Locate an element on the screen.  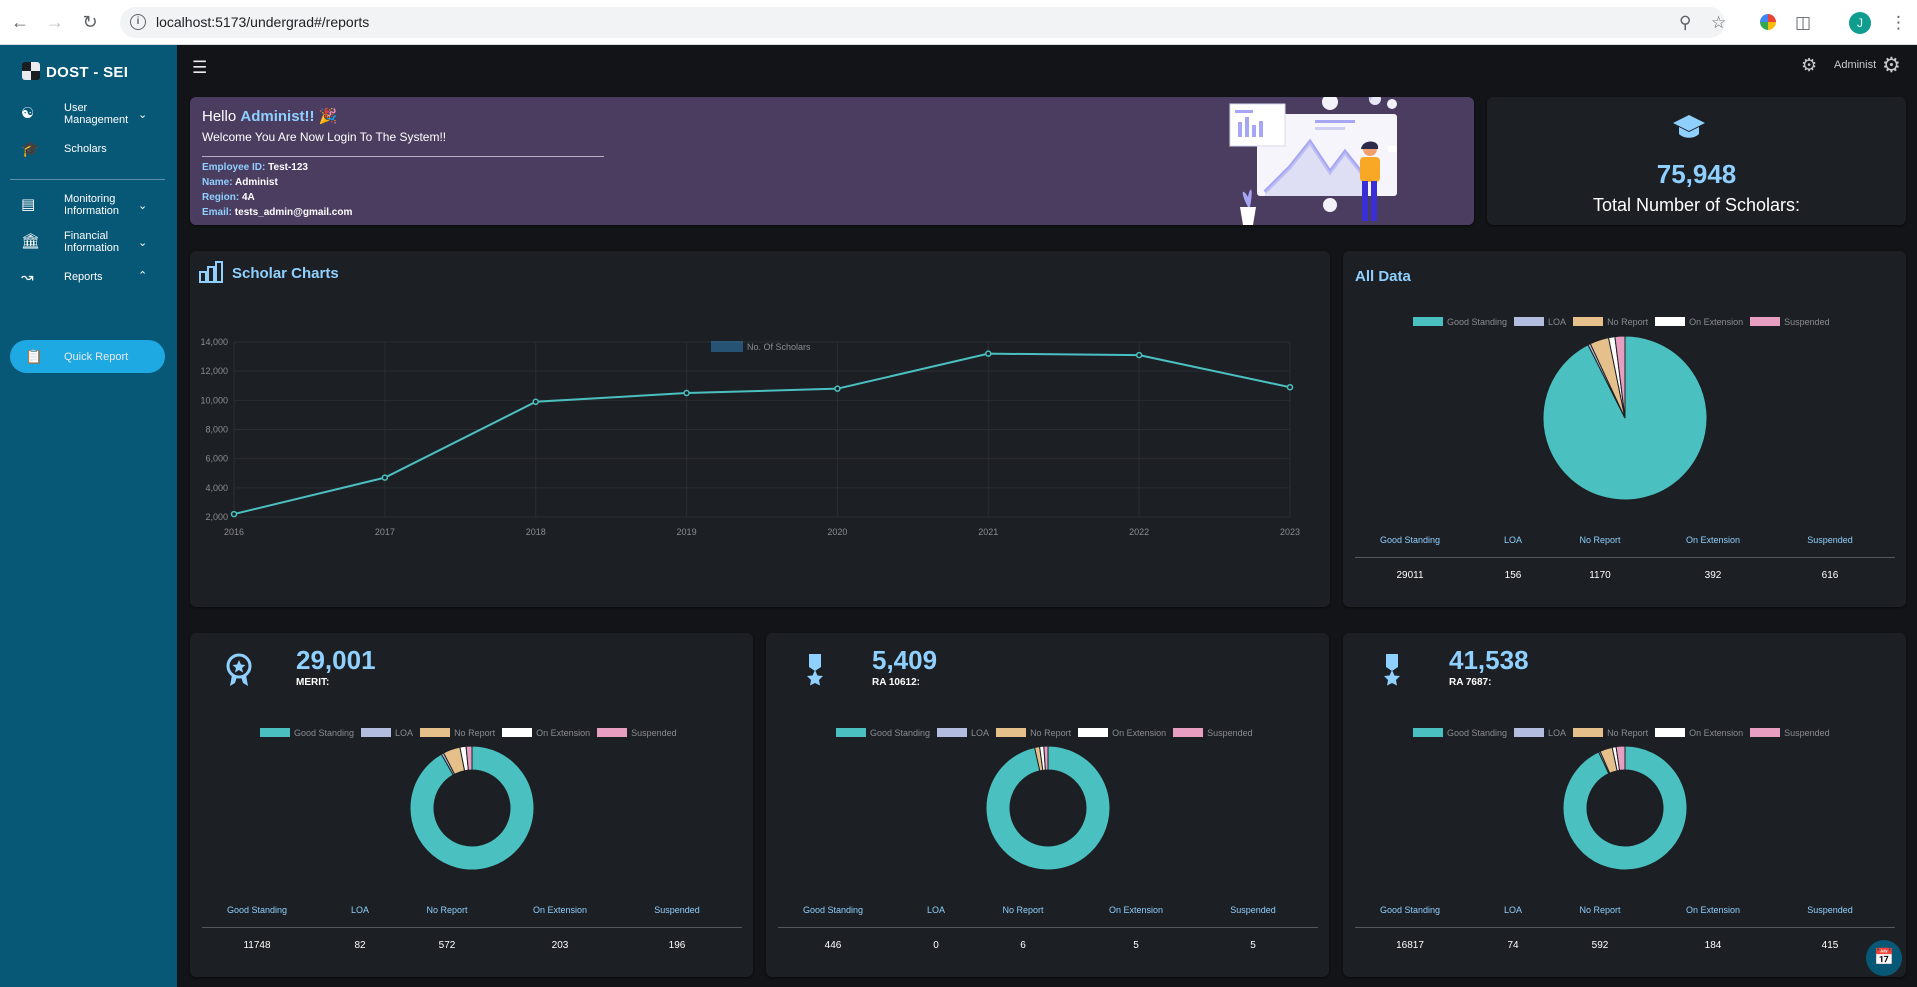
cell-suspended: 616 is located at coordinates (1830, 575).